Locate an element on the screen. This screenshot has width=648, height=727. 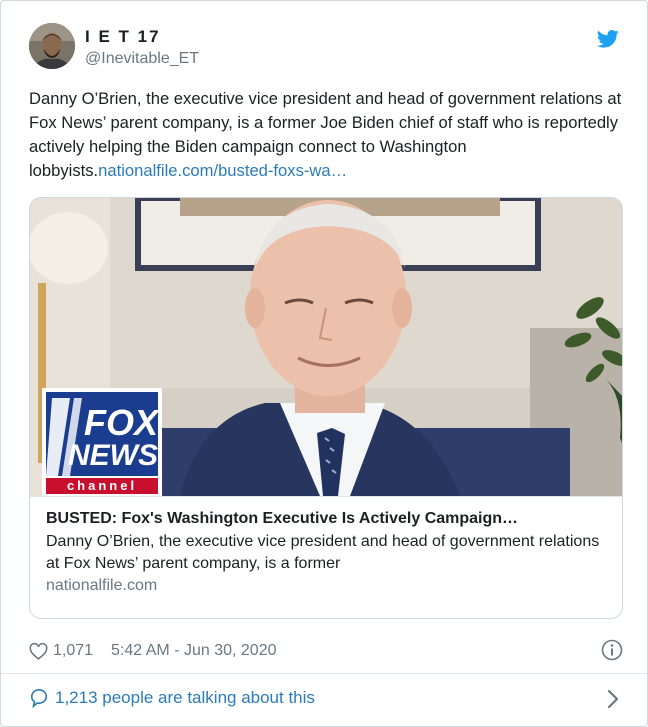
speech-bubble-icon is located at coordinates (39, 698).